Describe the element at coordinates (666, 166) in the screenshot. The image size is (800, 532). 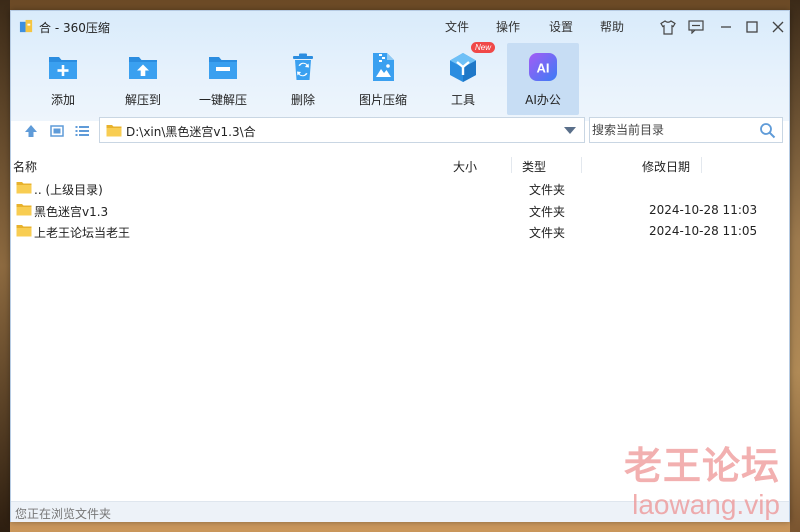
I see `column-header-modified: 修改日期` at that location.